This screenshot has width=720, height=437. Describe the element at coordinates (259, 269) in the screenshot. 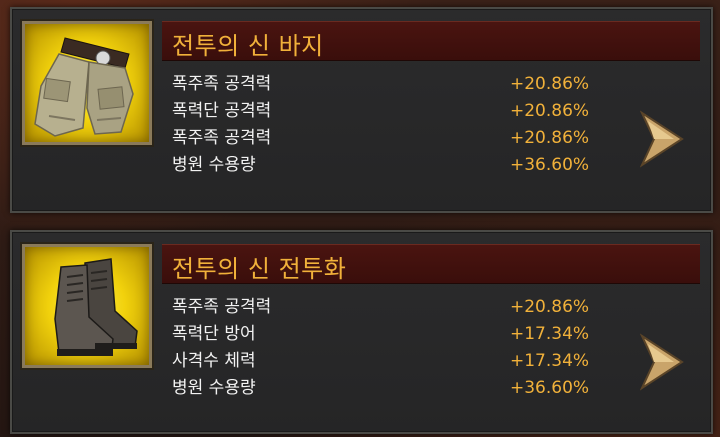

I see `item-title: 전투의 신 전투화` at that location.